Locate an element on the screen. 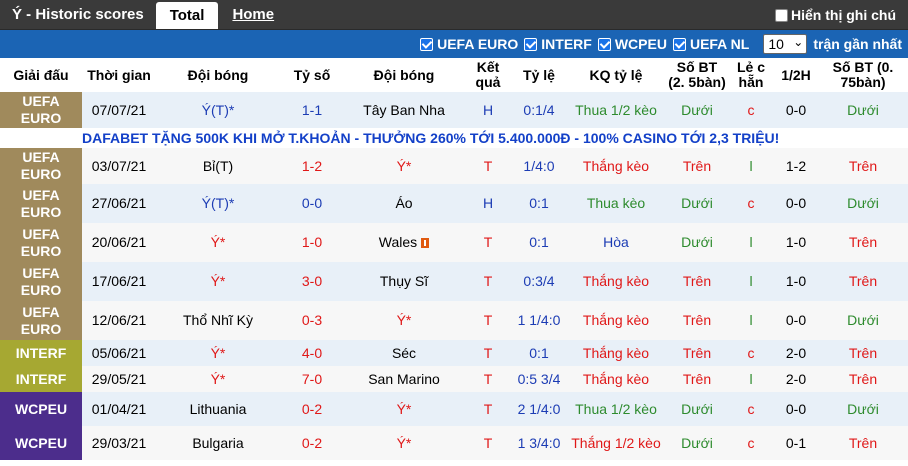 This screenshot has width=908, height=466. away-team-cell: Thụy Sĩ is located at coordinates (404, 281).